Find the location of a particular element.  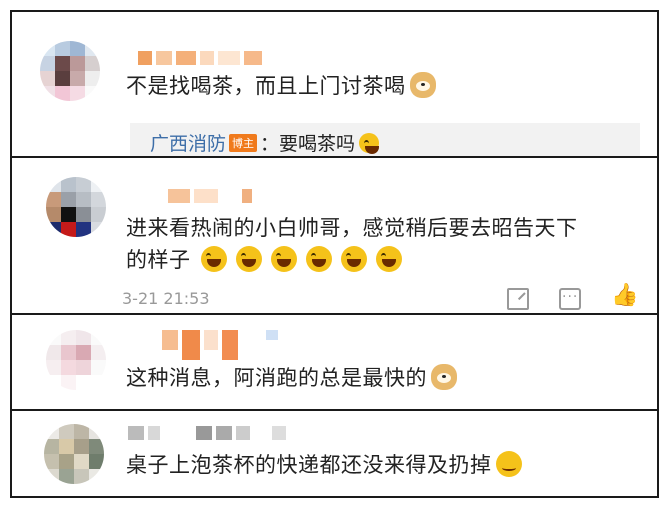

smirk-emoji-icon is located at coordinates (508, 464).